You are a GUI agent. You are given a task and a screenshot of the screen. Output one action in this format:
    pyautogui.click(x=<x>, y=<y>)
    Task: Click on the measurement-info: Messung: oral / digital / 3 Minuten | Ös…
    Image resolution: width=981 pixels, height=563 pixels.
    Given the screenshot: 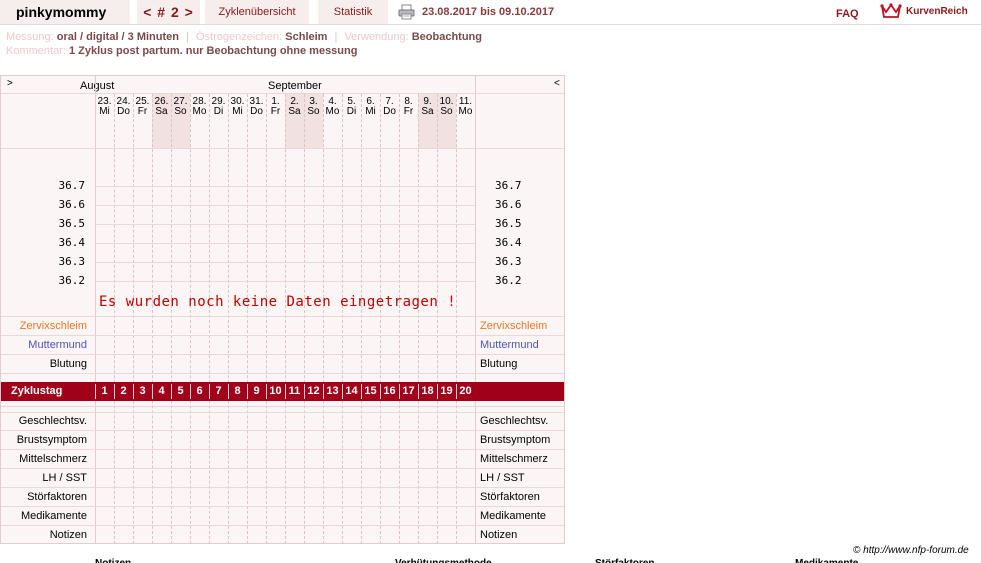 What is the action you would take?
    pyautogui.click(x=244, y=37)
    